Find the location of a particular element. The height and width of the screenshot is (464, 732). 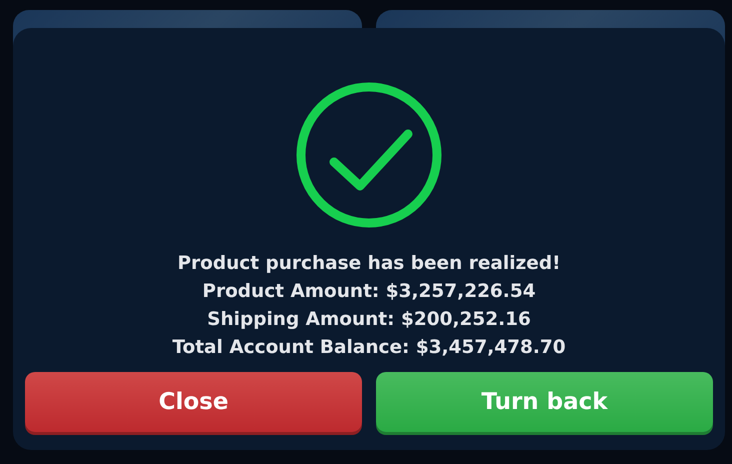

close-button: Close is located at coordinates (193, 402).